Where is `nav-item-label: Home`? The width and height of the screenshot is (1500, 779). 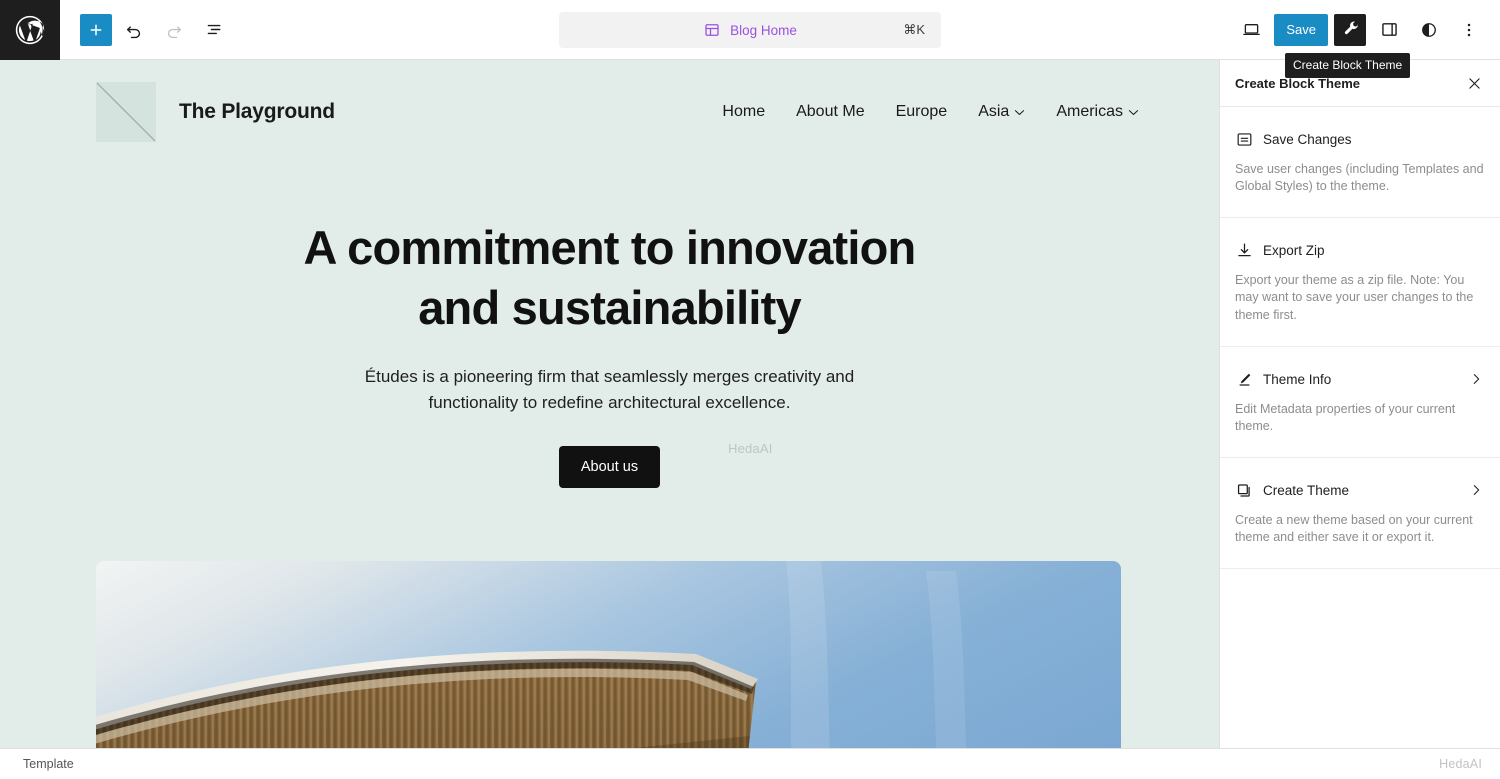 nav-item-label: Home is located at coordinates (744, 111).